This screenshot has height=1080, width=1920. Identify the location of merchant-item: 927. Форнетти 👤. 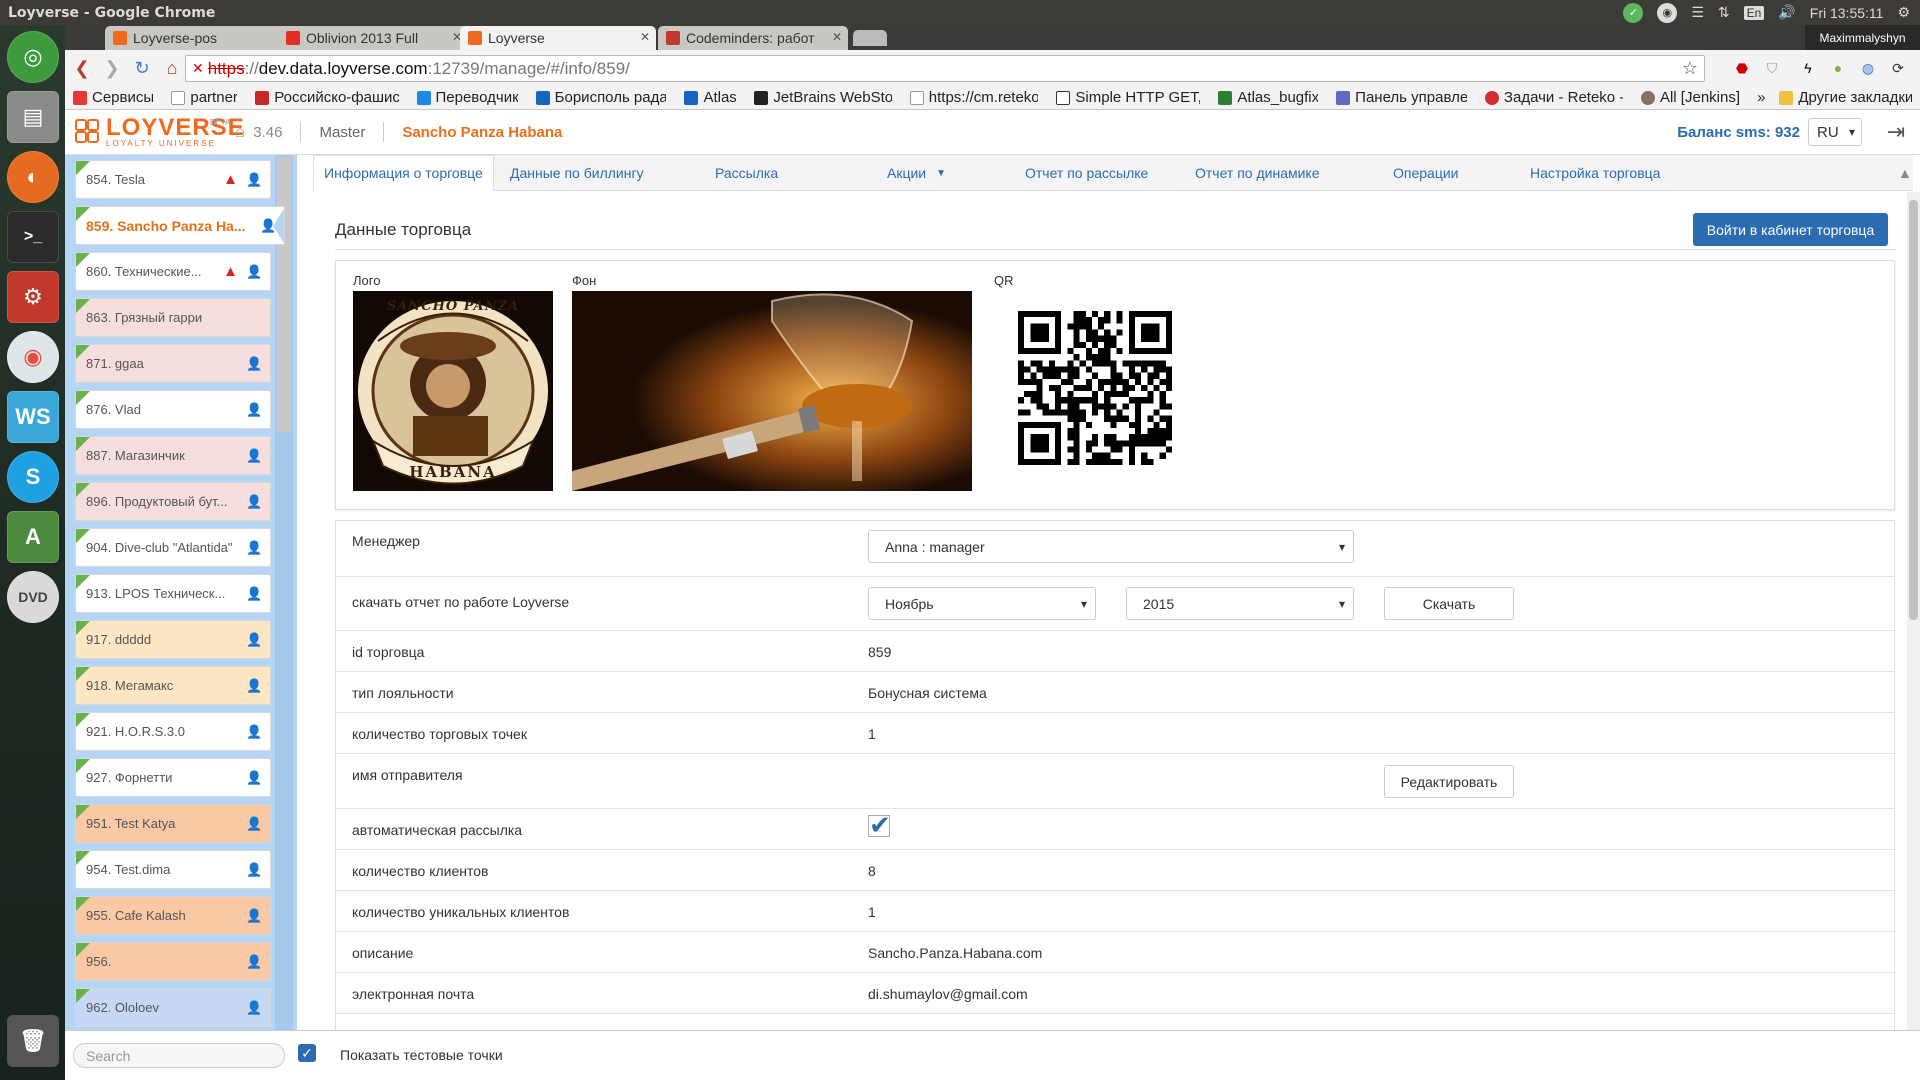
(173, 777).